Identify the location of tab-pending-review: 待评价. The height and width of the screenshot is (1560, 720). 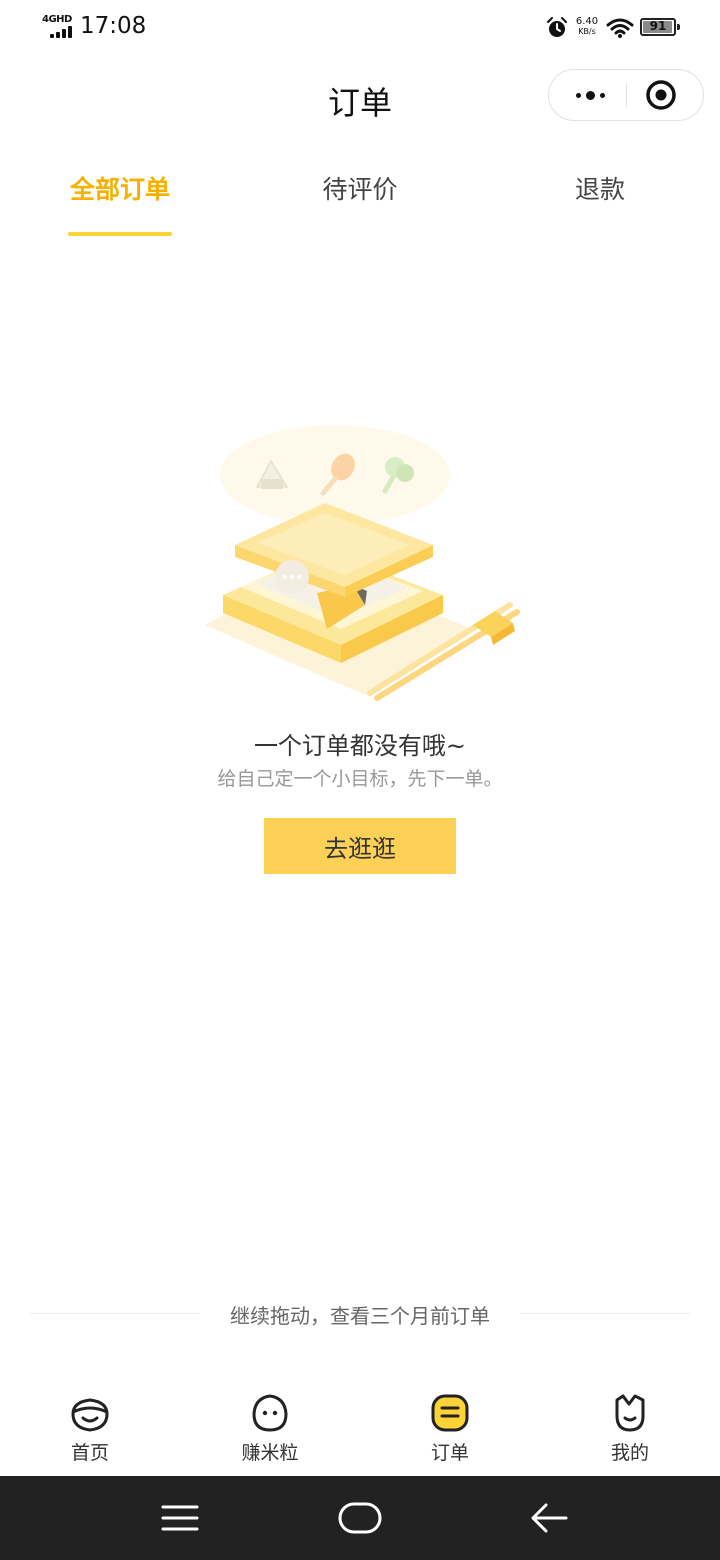
(360, 204).